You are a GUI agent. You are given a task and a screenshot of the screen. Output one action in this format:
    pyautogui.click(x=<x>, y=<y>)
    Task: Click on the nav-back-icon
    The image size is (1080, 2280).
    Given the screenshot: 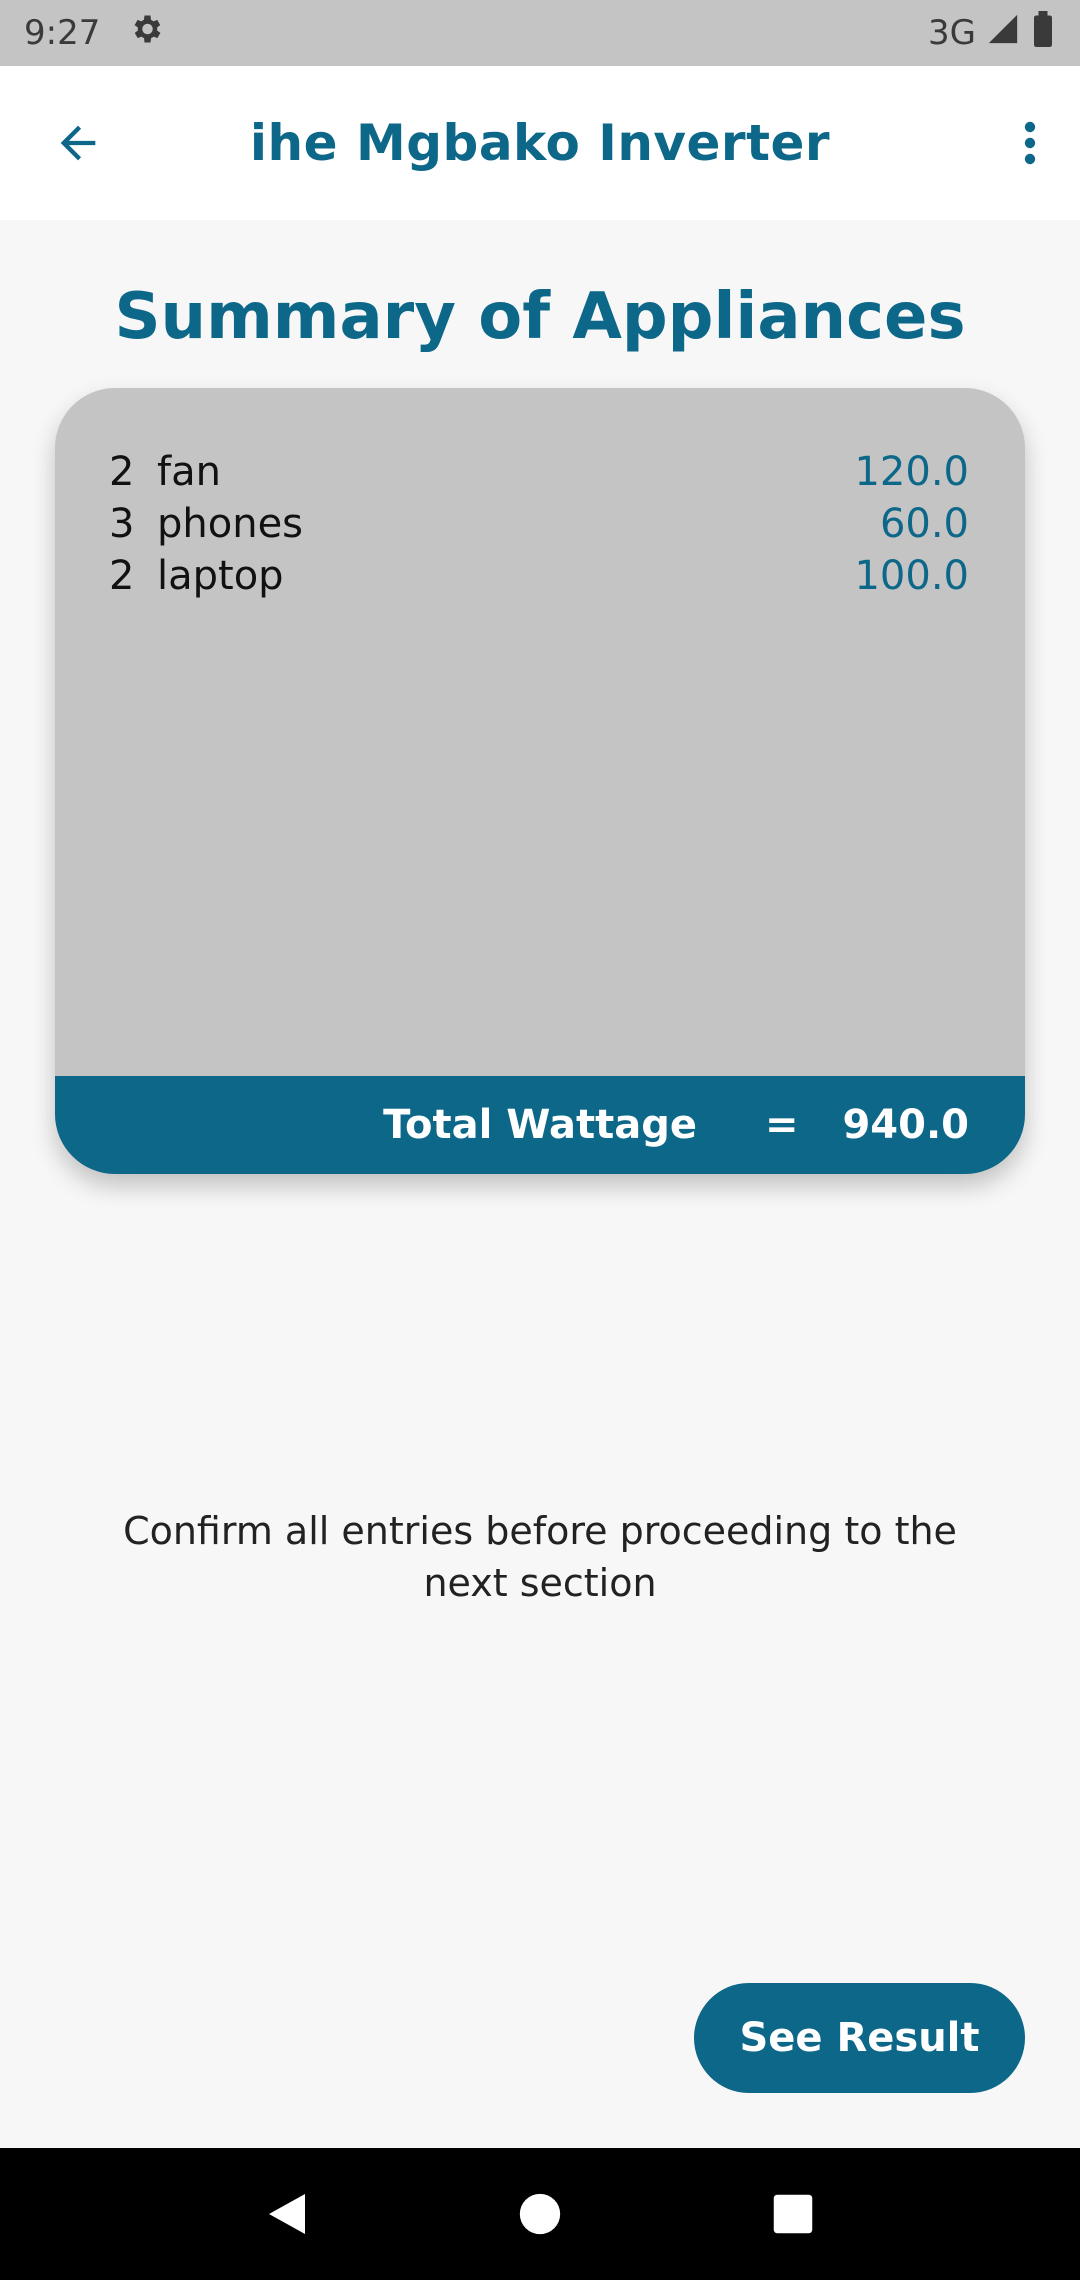 What is the action you would take?
    pyautogui.click(x=287, y=2214)
    